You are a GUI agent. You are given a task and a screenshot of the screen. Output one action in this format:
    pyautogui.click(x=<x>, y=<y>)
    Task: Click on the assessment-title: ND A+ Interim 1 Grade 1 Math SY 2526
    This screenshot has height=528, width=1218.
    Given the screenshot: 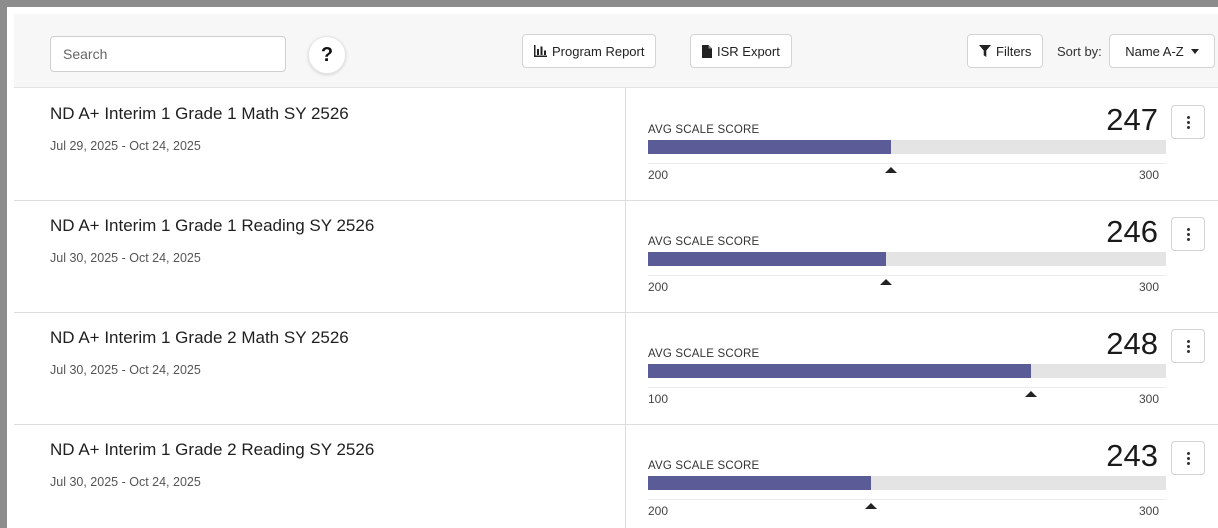 What is the action you would take?
    pyautogui.click(x=199, y=114)
    